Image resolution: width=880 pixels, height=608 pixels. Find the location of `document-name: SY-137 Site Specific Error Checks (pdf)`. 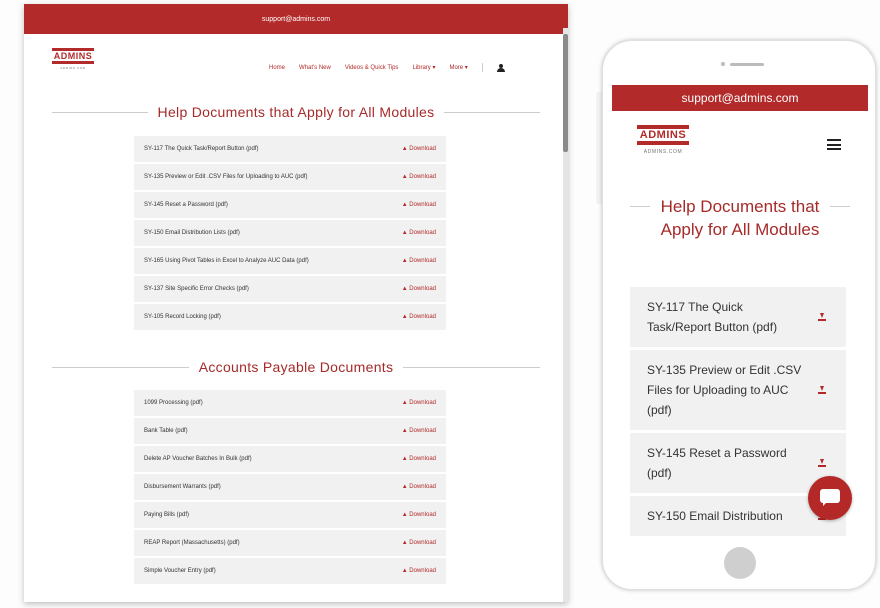

document-name: SY-137 Site Specific Error Checks (pdf) is located at coordinates (196, 289).